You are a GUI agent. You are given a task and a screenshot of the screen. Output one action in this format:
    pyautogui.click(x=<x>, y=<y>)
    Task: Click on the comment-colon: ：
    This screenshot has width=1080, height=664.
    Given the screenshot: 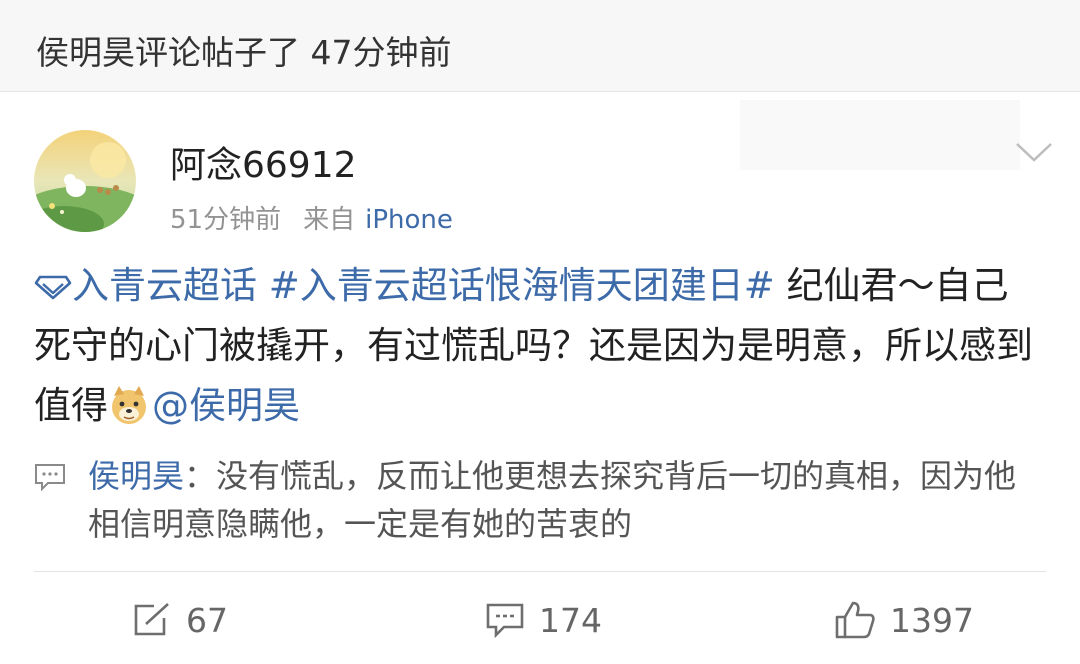 What is the action you would take?
    pyautogui.click(x=200, y=476)
    